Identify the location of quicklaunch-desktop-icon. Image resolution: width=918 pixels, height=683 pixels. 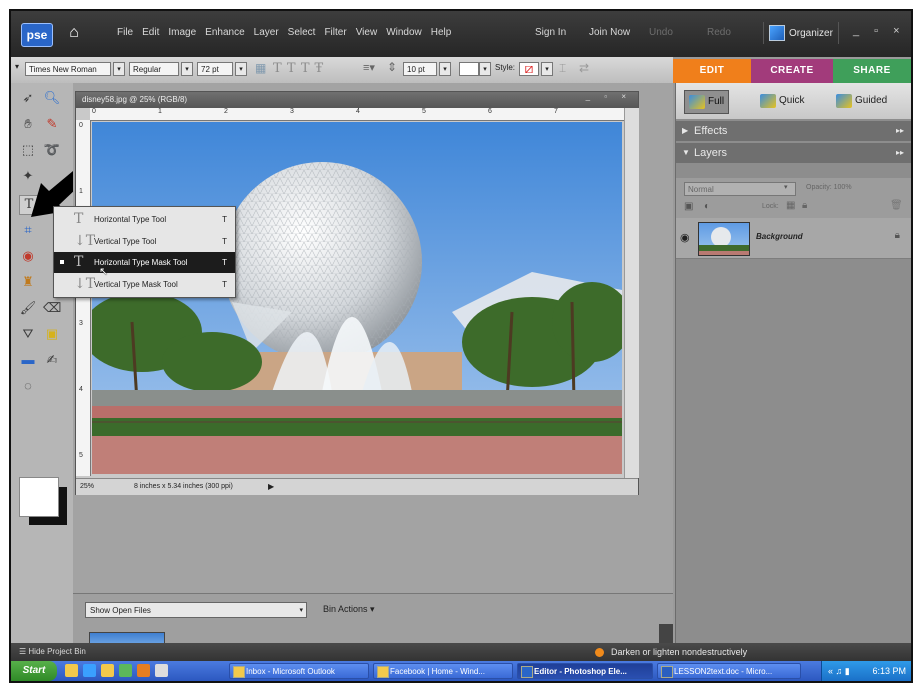
(161, 670).